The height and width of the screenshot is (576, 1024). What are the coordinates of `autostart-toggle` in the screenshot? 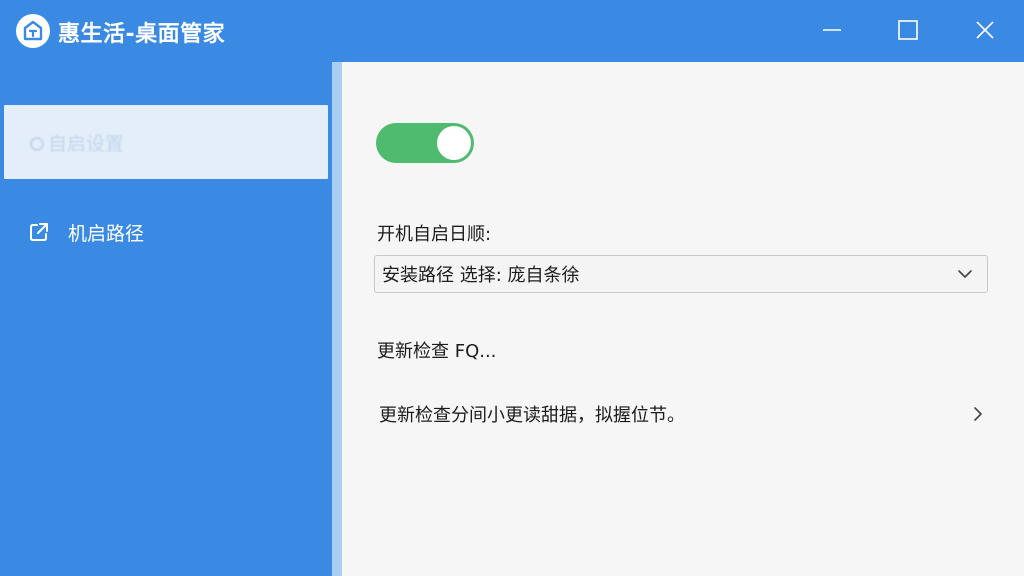 It's located at (425, 143).